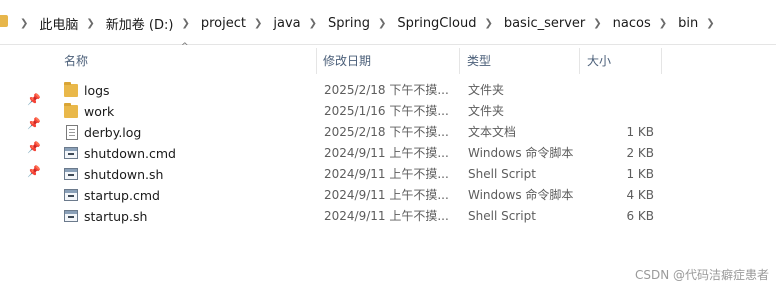 The width and height of the screenshot is (776, 291). I want to click on breadcrumb-project: project, so click(223, 23).